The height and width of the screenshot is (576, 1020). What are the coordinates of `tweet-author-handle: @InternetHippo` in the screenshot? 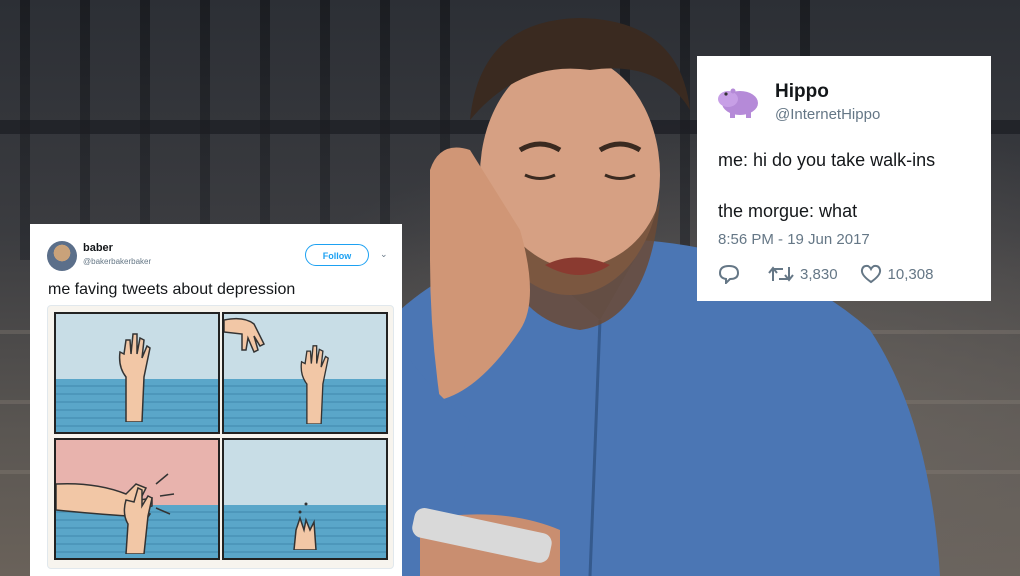 It's located at (827, 114).